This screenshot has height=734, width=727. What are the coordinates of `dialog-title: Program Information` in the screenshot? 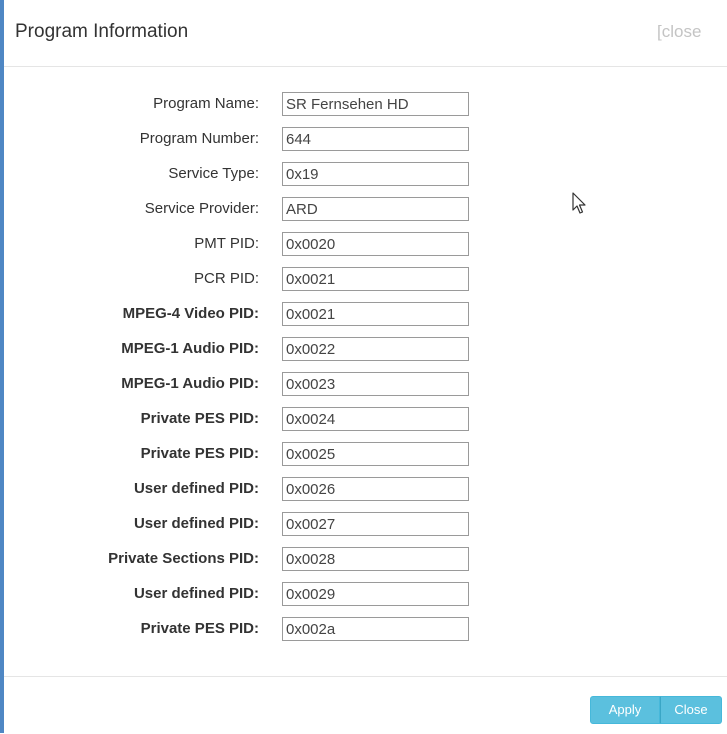 It's located at (102, 31).